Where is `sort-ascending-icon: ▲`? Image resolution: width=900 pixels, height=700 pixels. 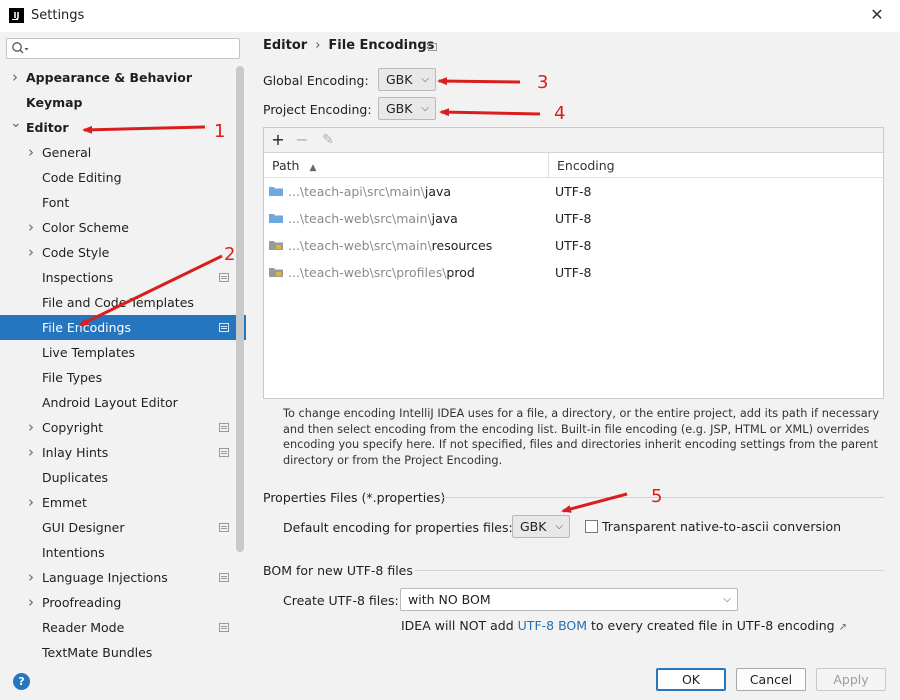
sort-ascending-icon: ▲ is located at coordinates (313, 168).